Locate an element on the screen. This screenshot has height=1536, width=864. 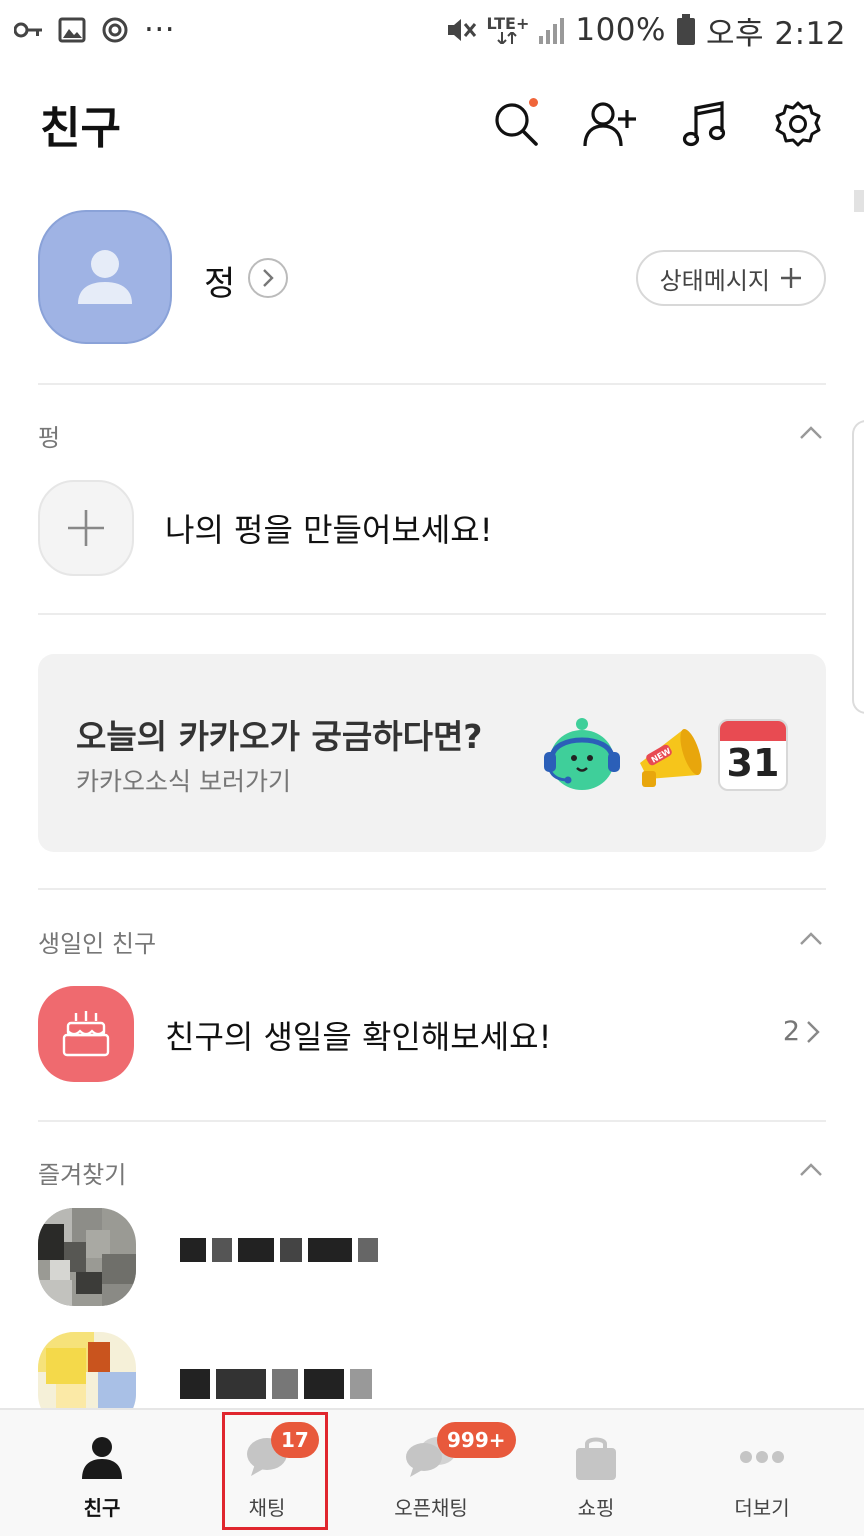
kakao-news-banner: 오늘의 카카오가 궁금하다면? 카카오소식 보러가기 NEW 31 is located at coordinates (432, 753).